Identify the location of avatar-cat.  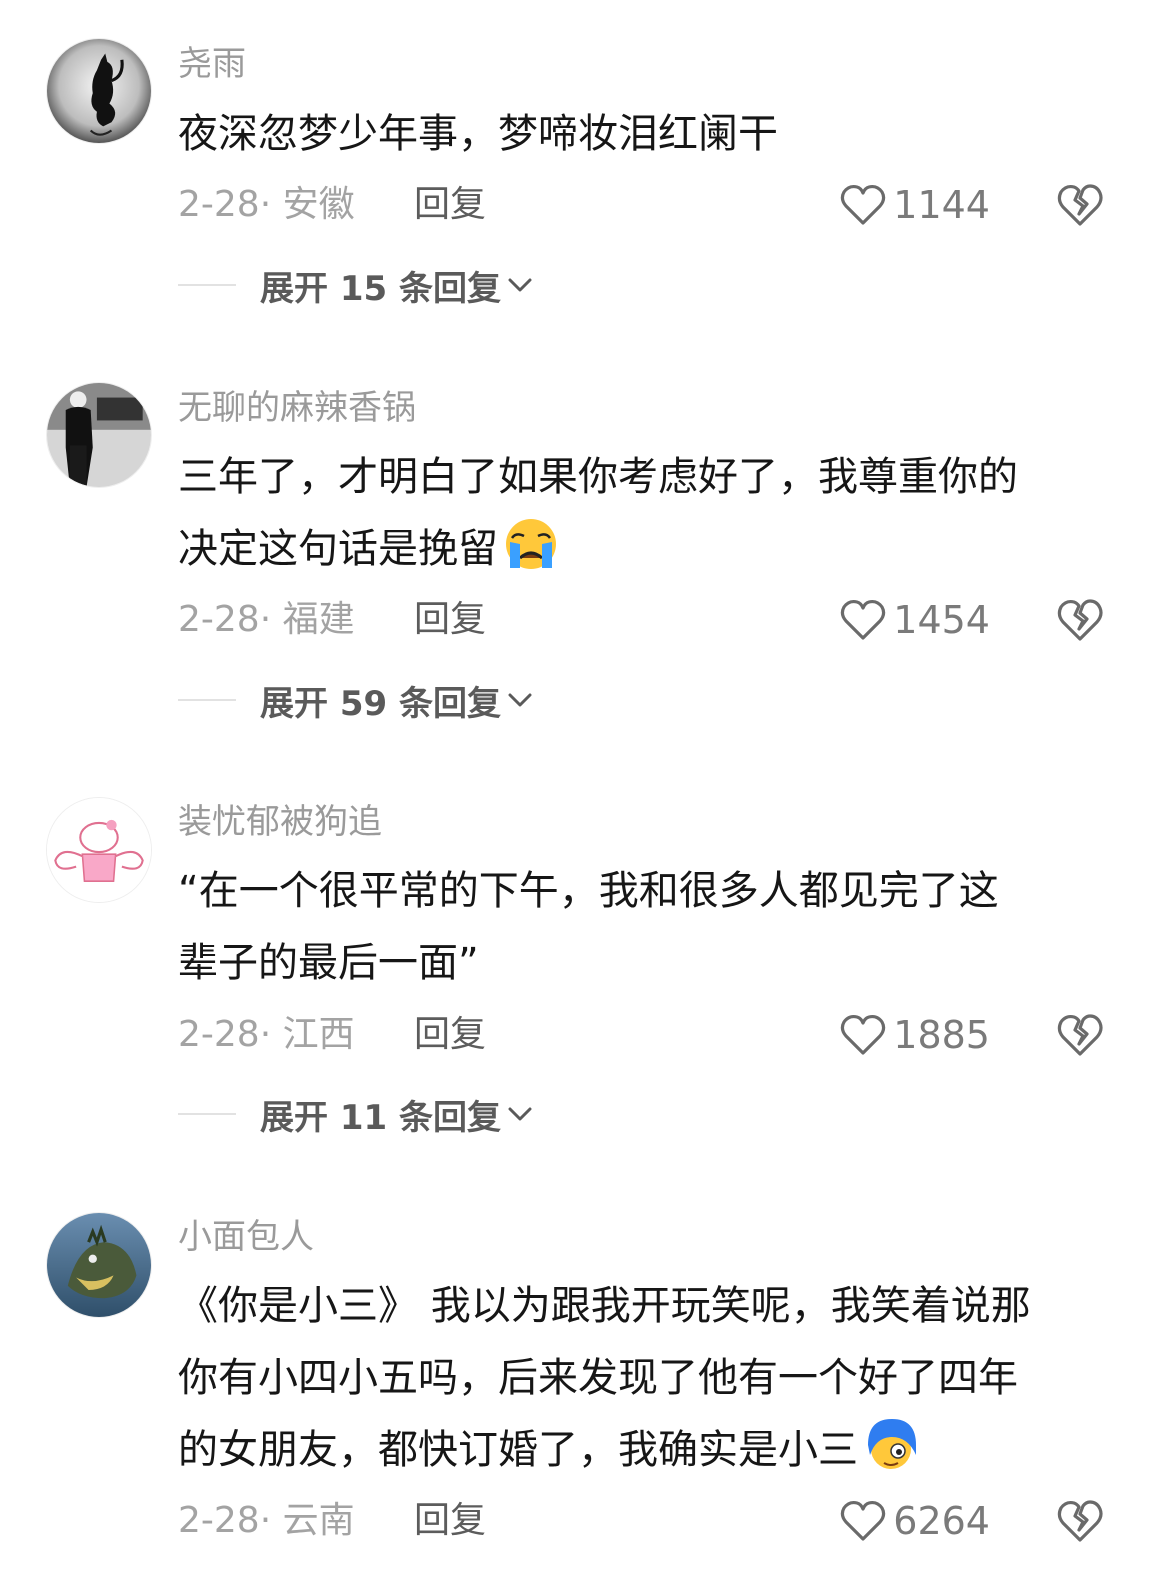
(99, 91).